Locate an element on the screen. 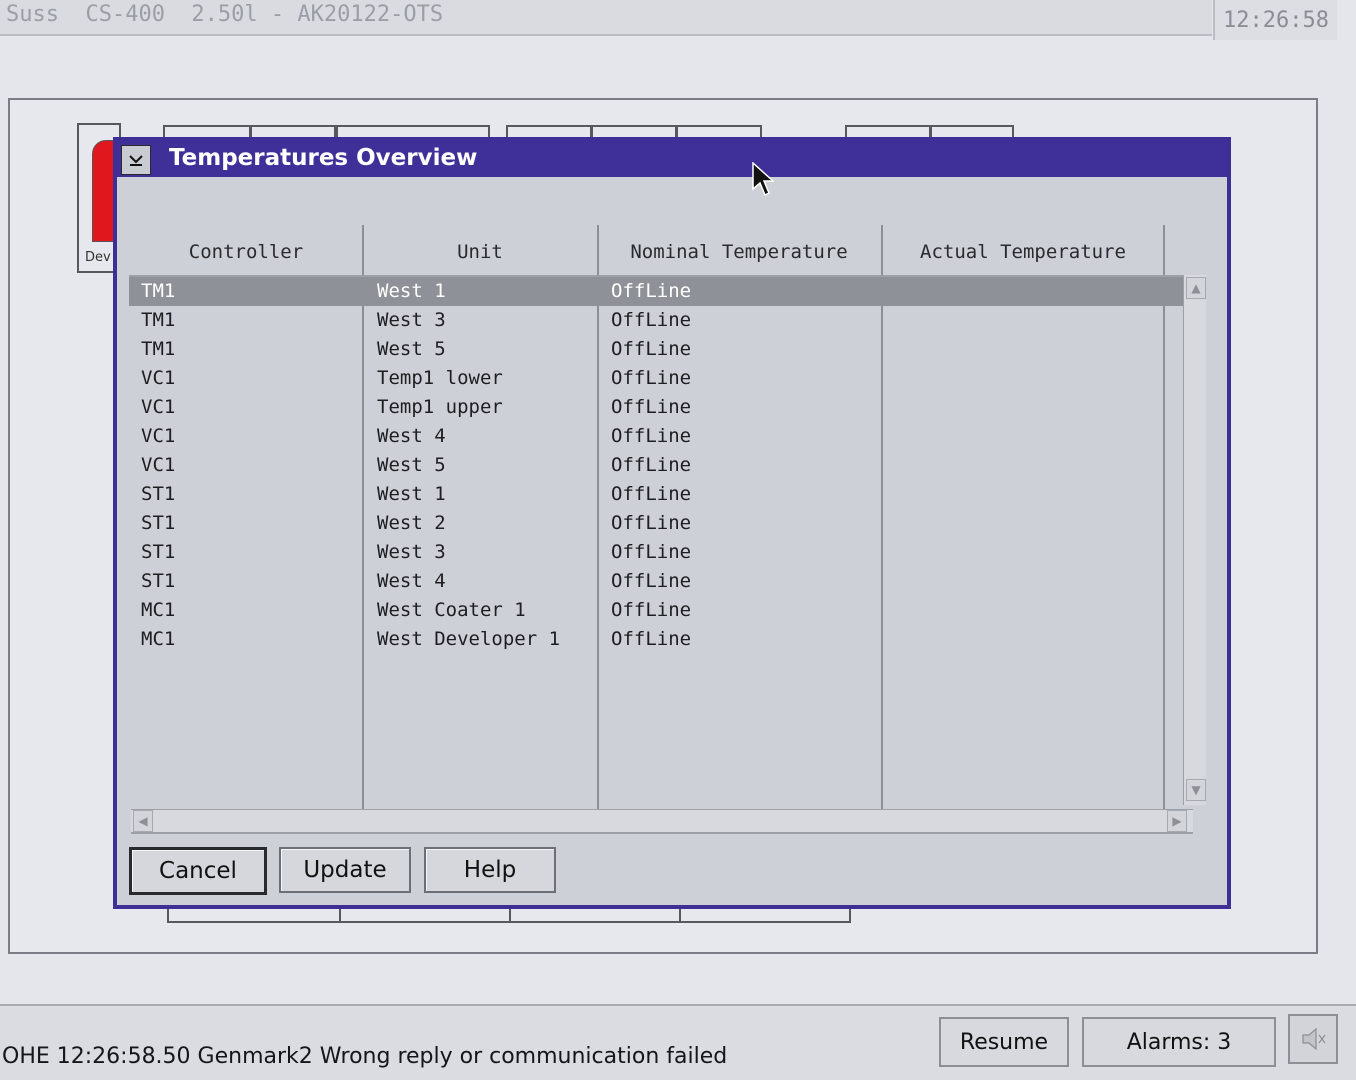 The image size is (1356, 1080). resume-button: Resume is located at coordinates (1004, 1042).